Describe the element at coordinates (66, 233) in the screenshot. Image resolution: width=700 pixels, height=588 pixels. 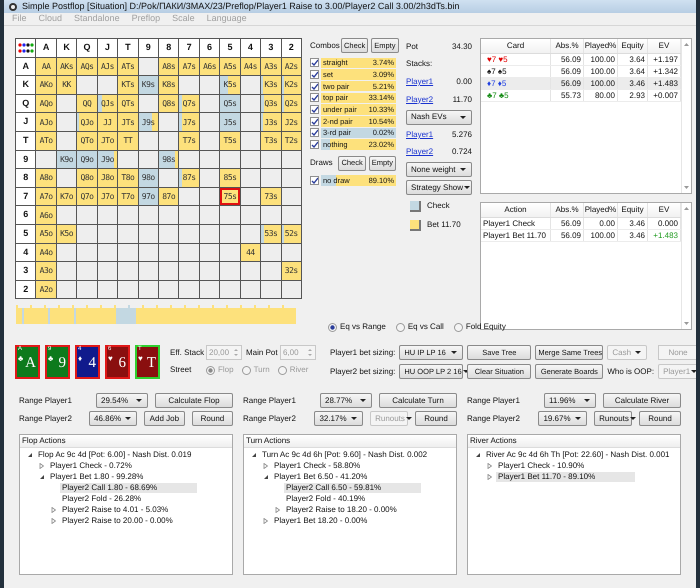
I see `hand-cell: K5o` at that location.